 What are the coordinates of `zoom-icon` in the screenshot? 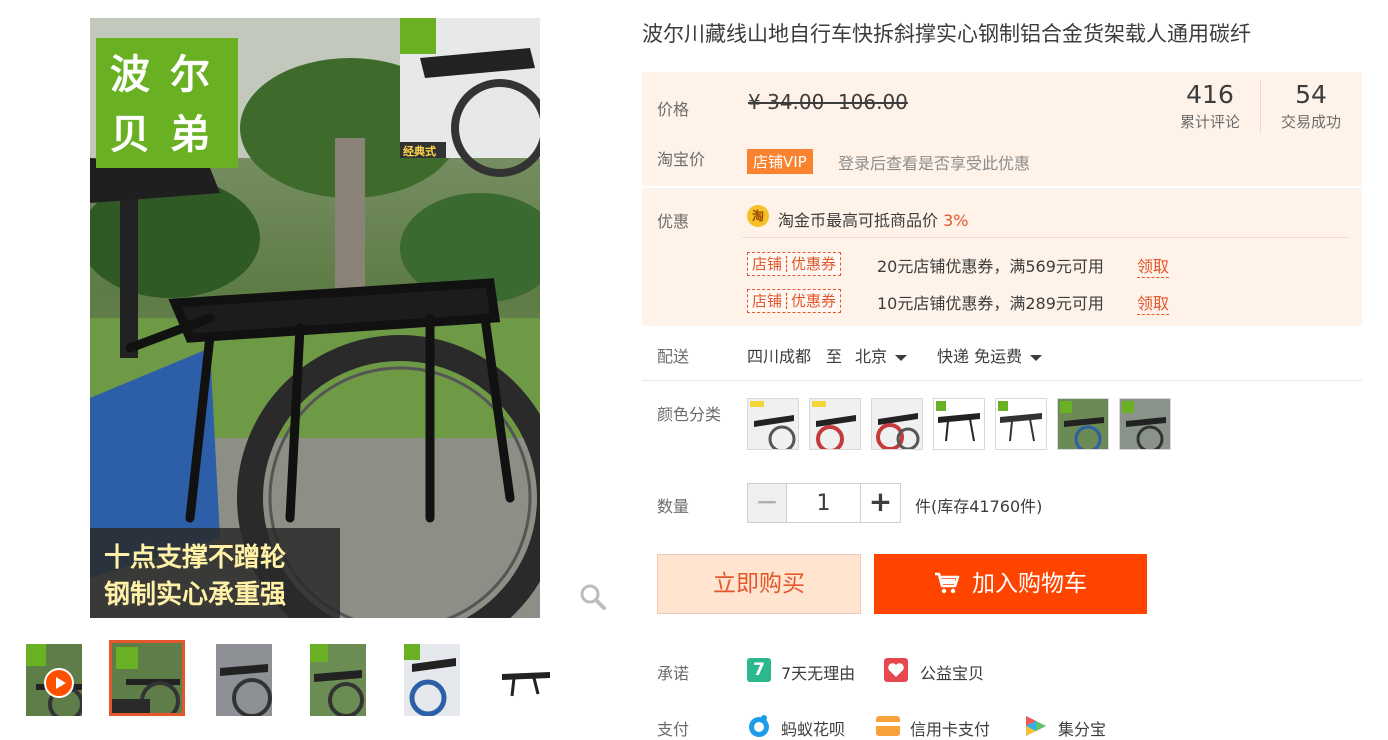 It's located at (593, 597).